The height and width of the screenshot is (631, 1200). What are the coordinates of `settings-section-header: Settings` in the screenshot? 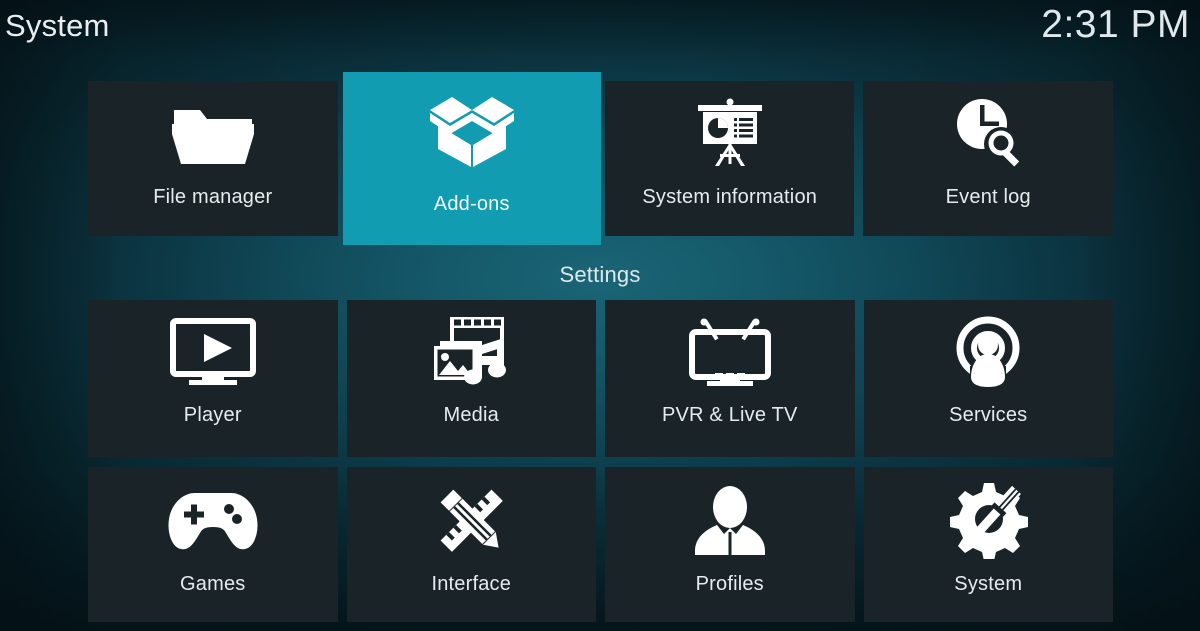 It's located at (600, 274).